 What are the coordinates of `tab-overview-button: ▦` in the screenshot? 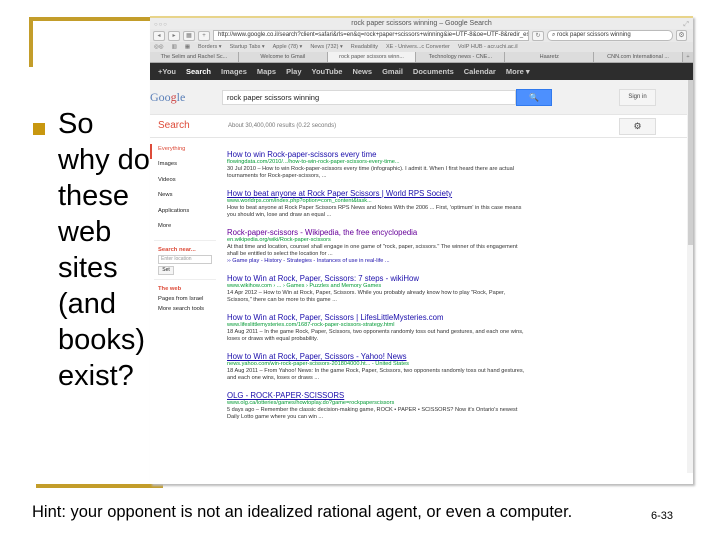 It's located at (189, 35).